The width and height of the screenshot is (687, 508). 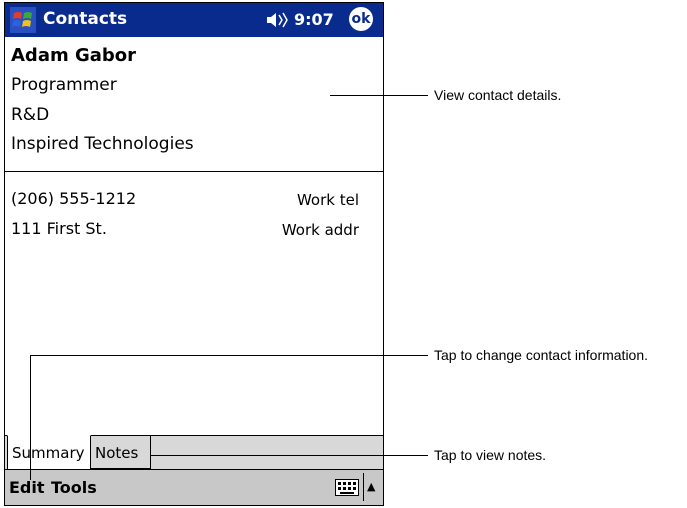 I want to click on ok-button: ok, so click(x=361, y=19).